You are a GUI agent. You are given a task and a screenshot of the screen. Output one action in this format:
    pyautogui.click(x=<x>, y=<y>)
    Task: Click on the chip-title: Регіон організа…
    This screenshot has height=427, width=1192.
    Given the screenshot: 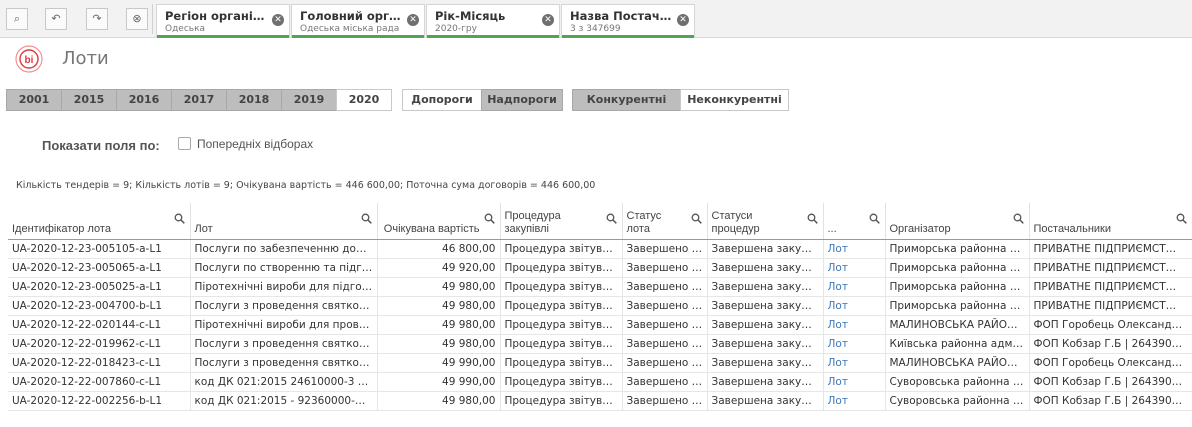 What is the action you would take?
    pyautogui.click(x=217, y=16)
    